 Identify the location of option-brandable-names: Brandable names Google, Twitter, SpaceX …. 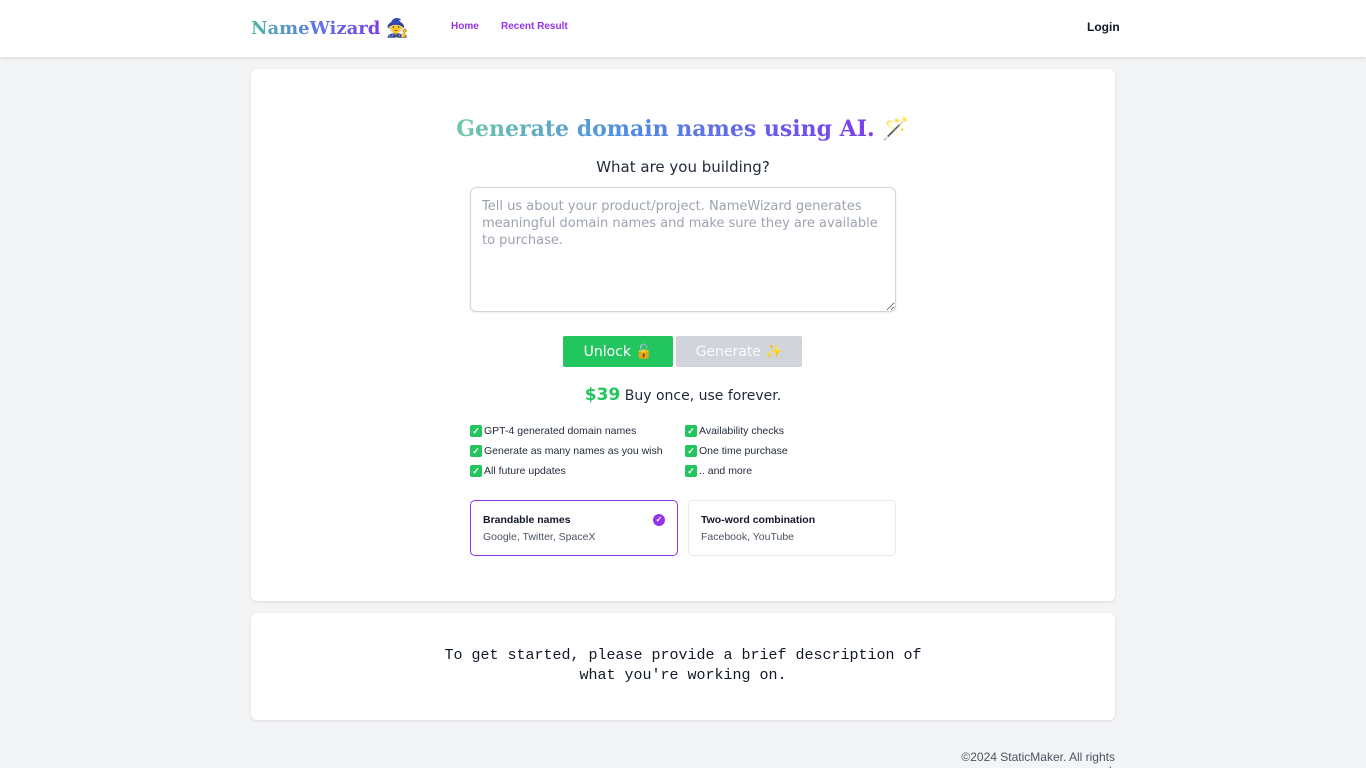
(574, 528).